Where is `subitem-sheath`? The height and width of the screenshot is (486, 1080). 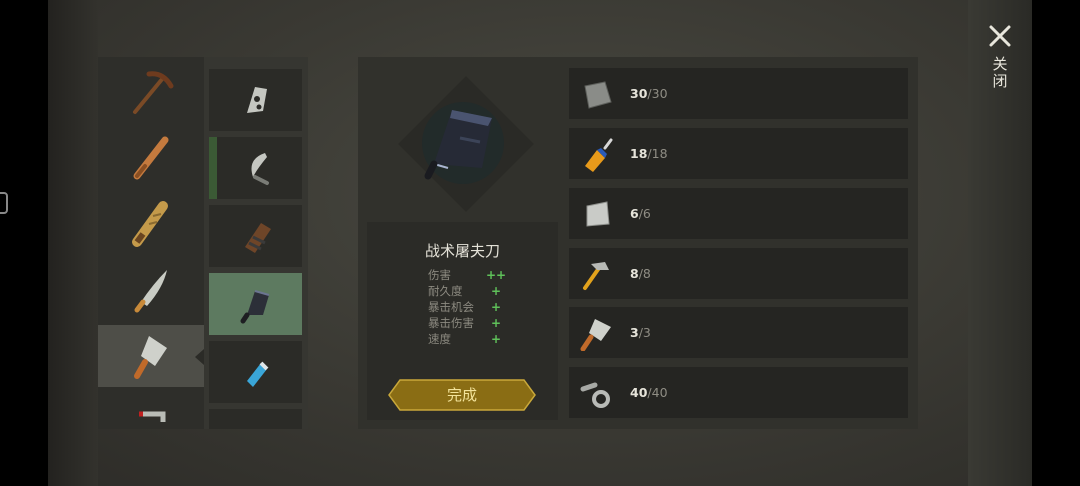
subitem-sheath is located at coordinates (255, 236).